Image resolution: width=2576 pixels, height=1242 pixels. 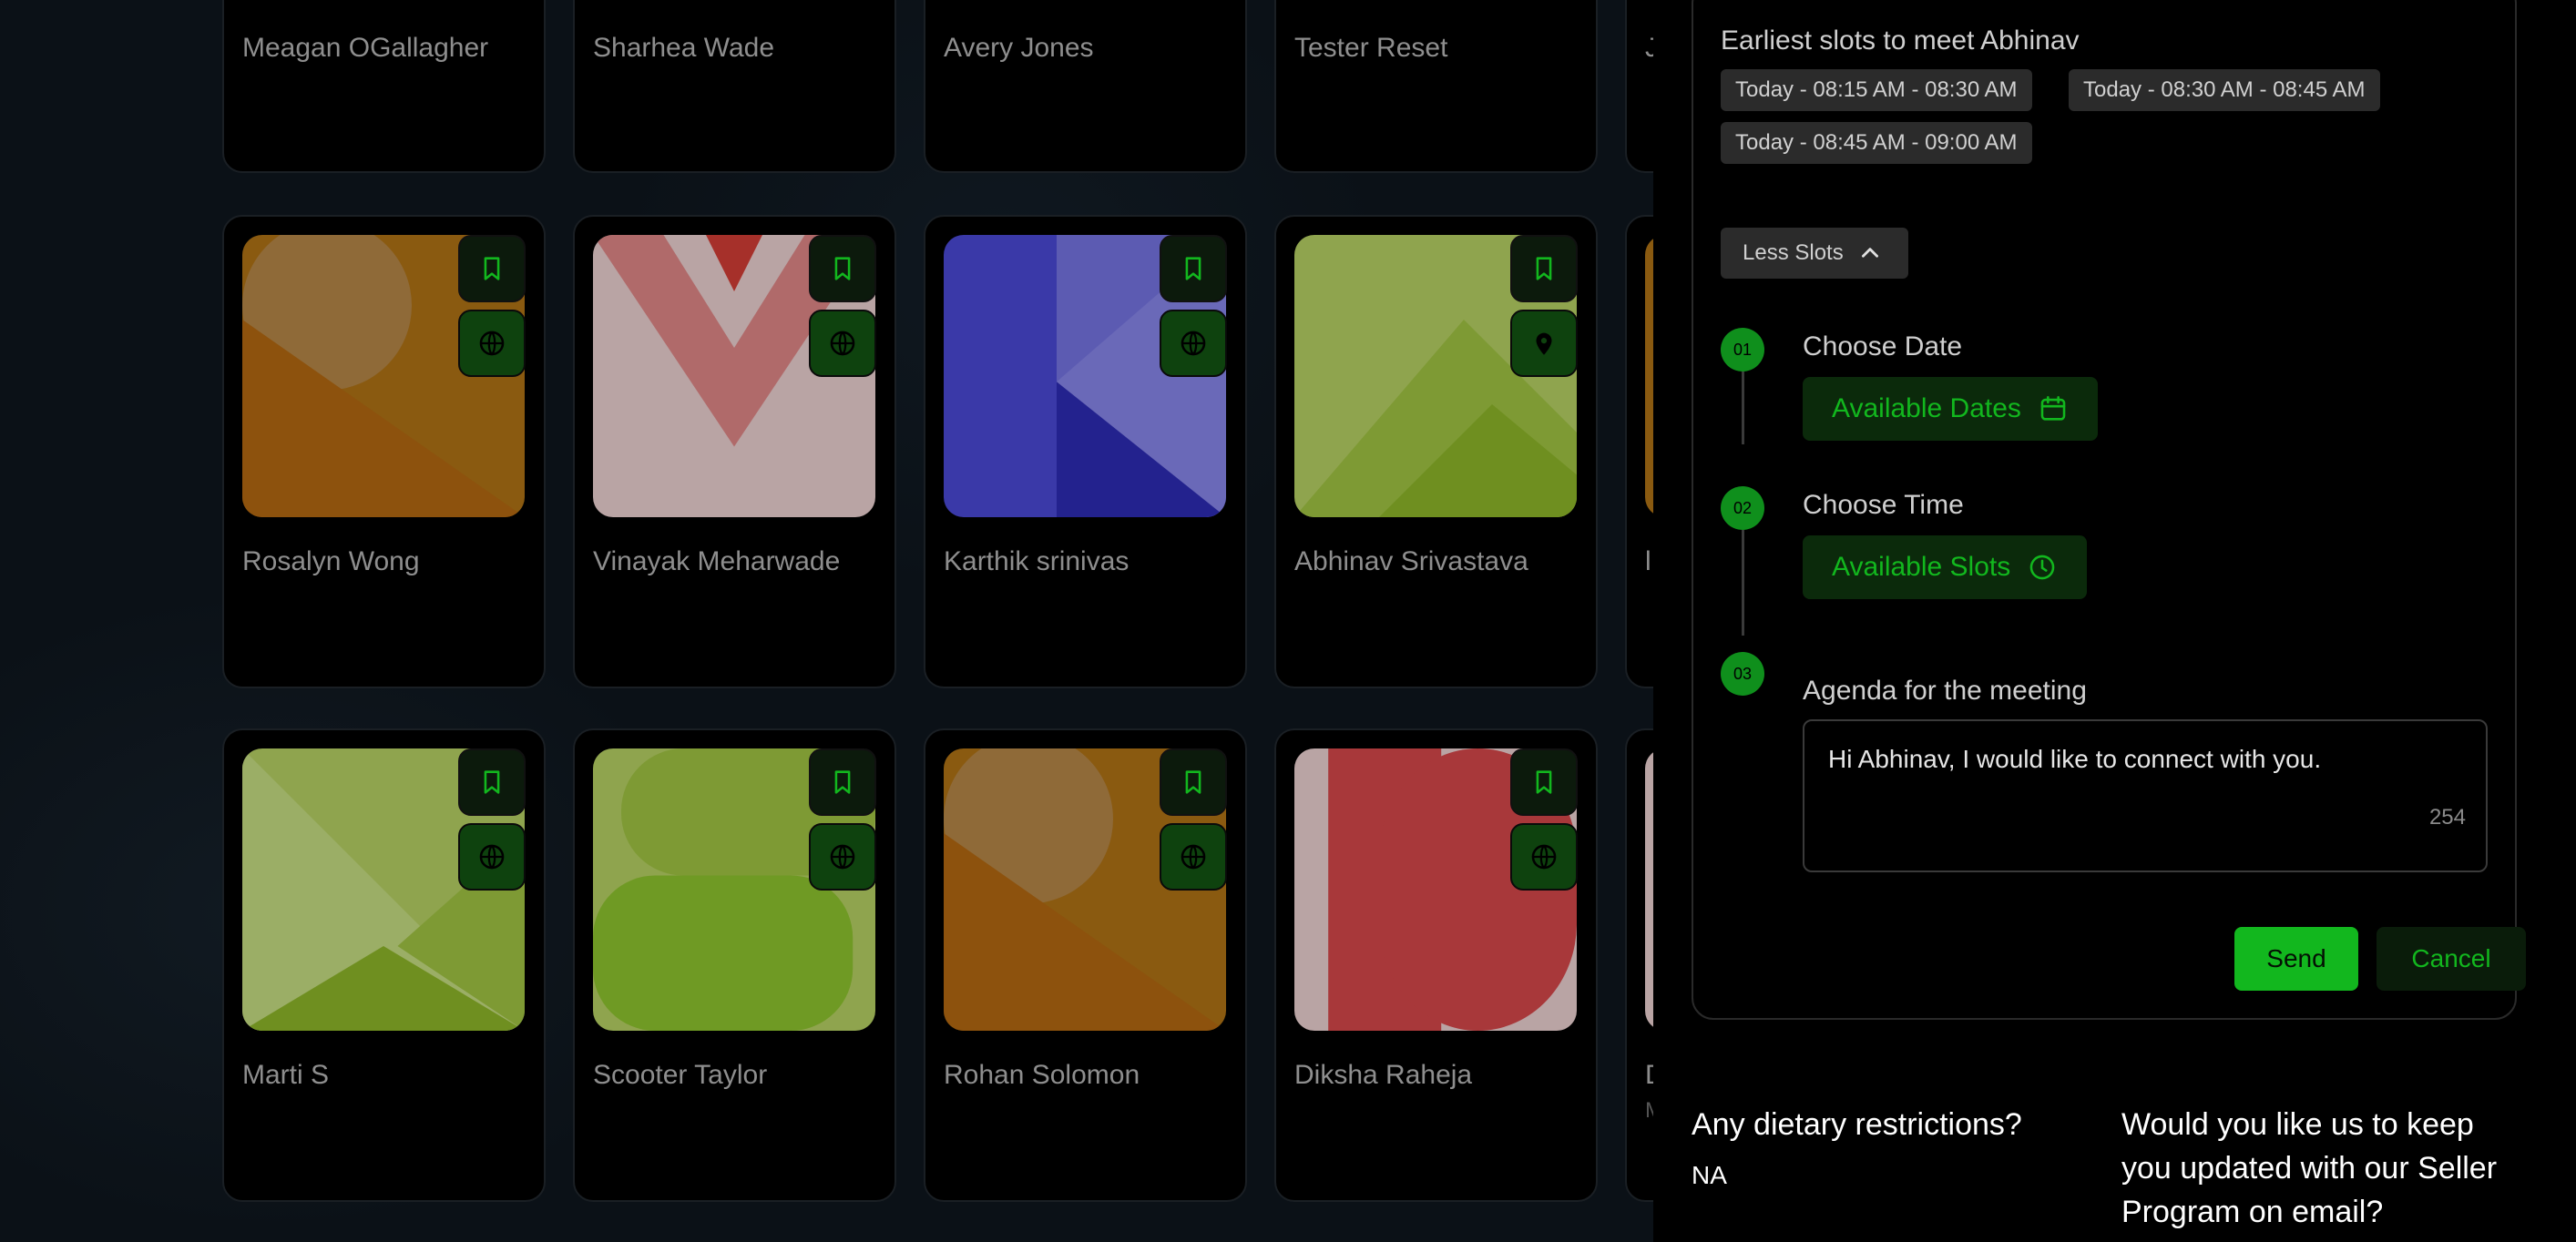 What do you see at coordinates (734, 86) in the screenshot?
I see `attendee-card: Sharhea Wade` at bounding box center [734, 86].